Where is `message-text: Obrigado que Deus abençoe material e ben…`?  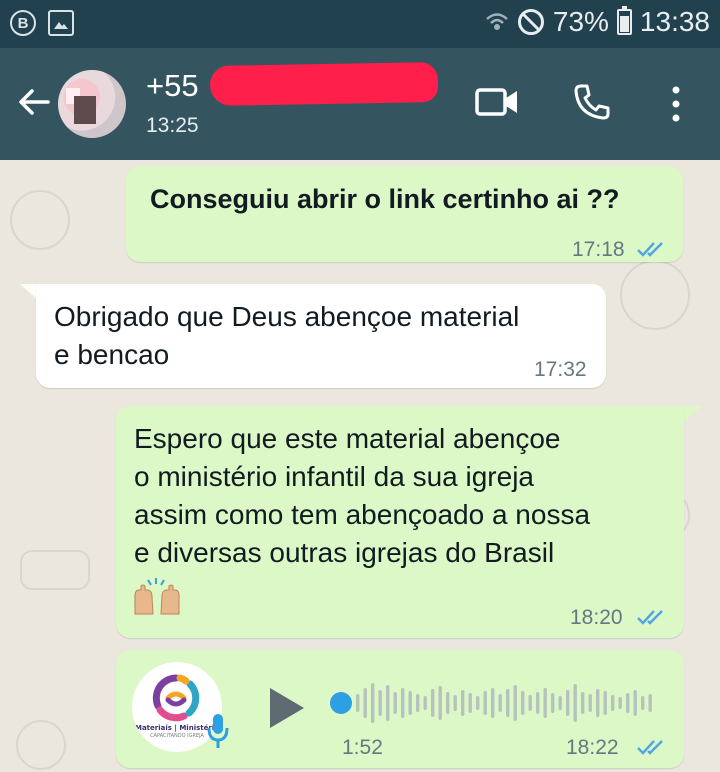 message-text: Obrigado que Deus abençoe material e ben… is located at coordinates (287, 335).